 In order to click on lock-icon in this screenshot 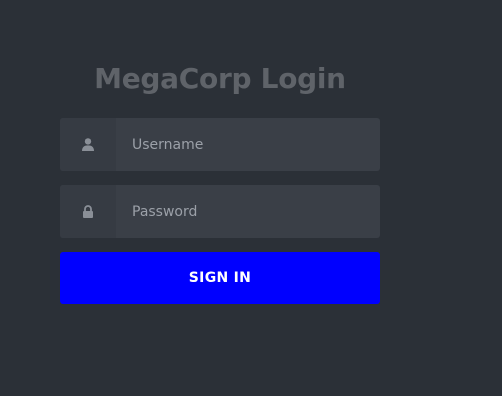, I will do `click(88, 211)`.